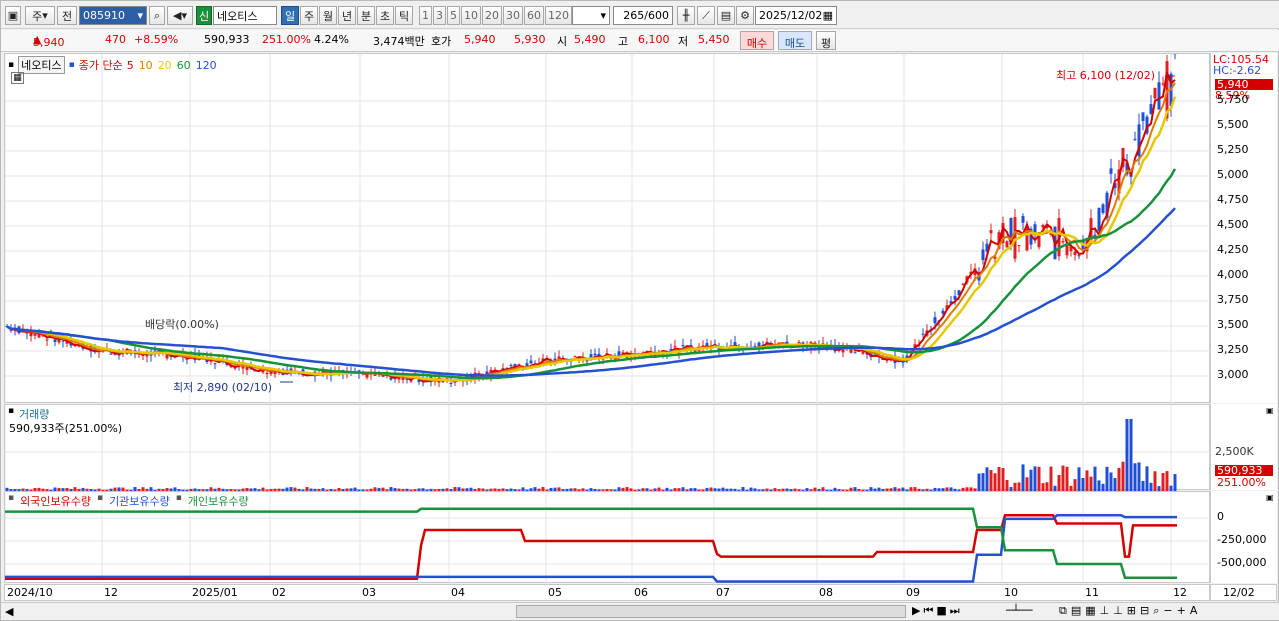 The height and width of the screenshot is (621, 1279). I want to click on volume-close-icon: ▣, so click(1270, 410).